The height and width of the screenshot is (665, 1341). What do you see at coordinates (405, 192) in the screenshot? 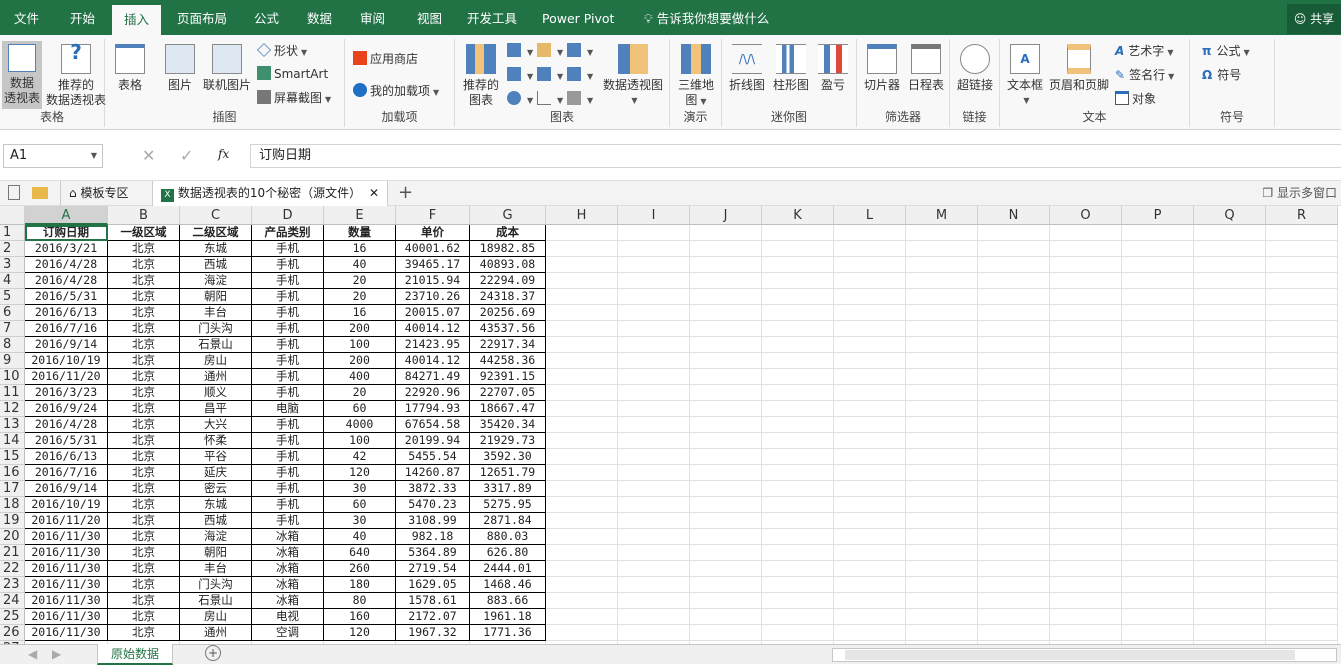
I see `add-tab-icon: +` at bounding box center [405, 192].